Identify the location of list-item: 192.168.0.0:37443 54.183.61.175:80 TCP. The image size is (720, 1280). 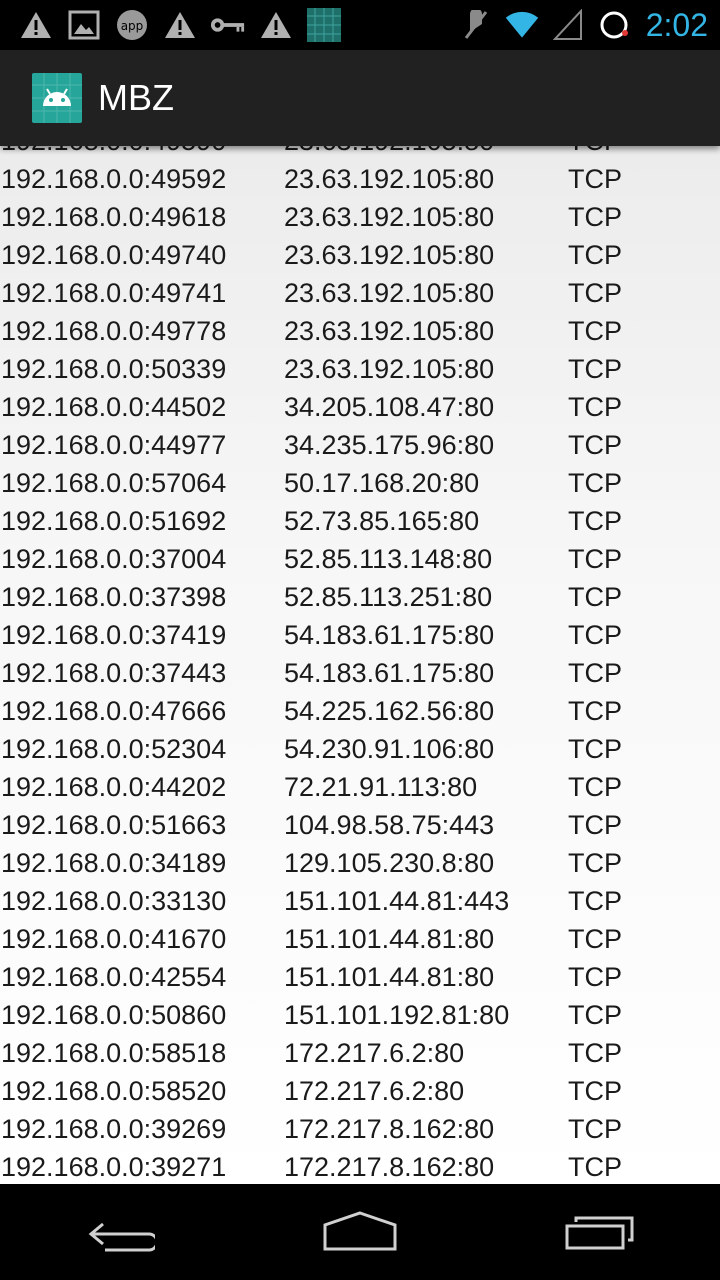
(360, 673).